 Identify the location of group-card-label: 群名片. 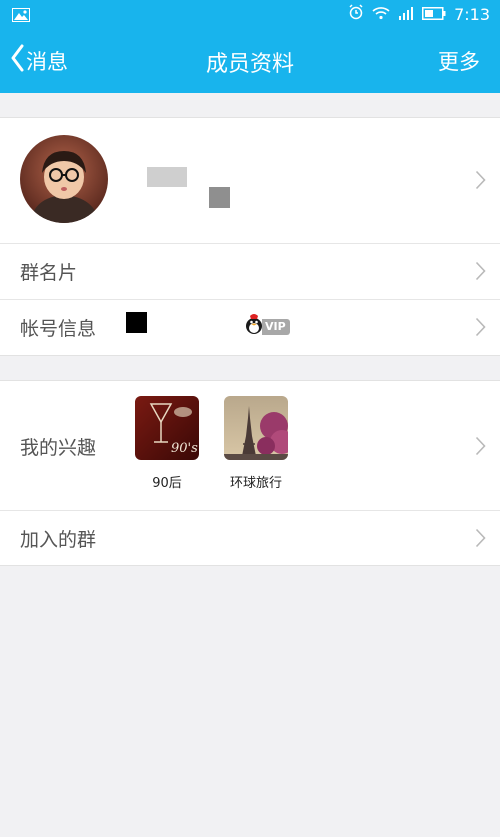
(49, 273).